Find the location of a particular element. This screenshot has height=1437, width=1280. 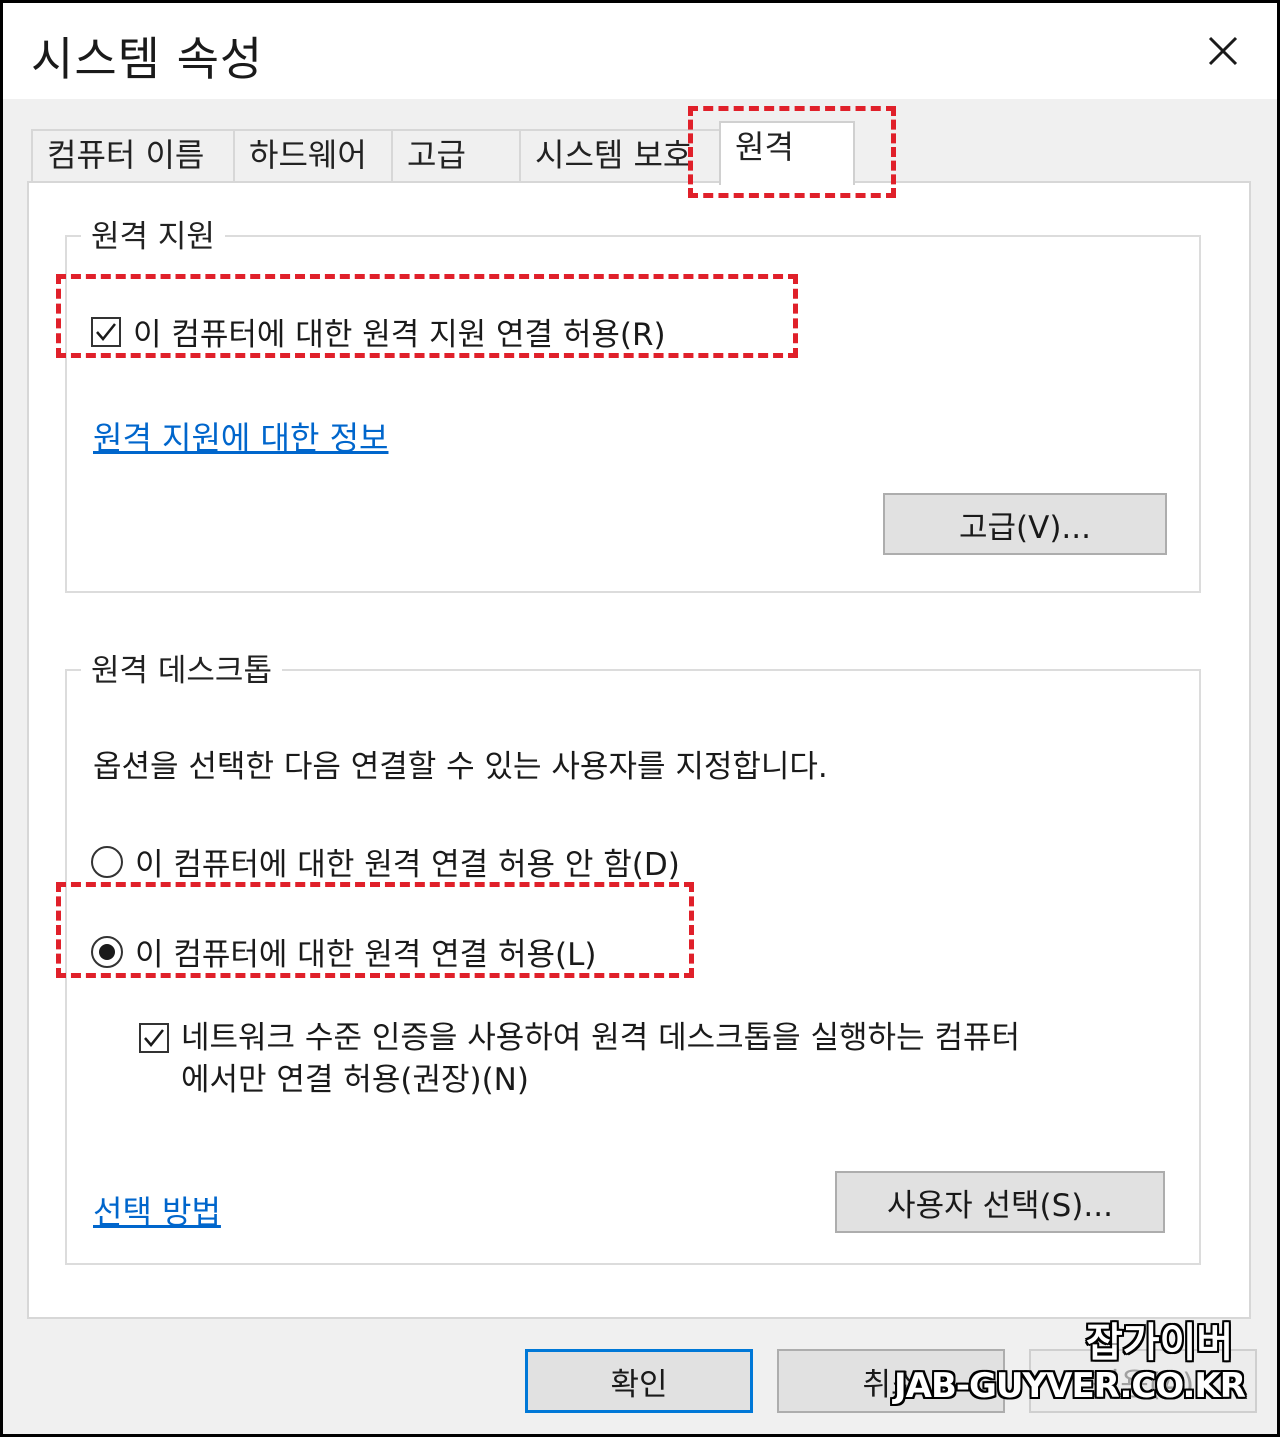

nla-label-line1: 네트워크 수준 인증을 사용하여 원격 데스크톱을 실행하는 컴퓨터 is located at coordinates (601, 1038).